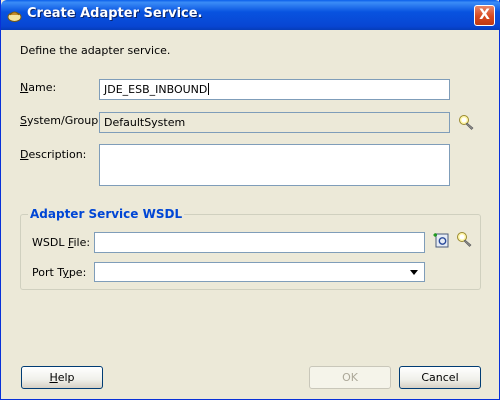  Describe the element at coordinates (145, 122) in the screenshot. I see `system-group-value: DefaultSystem` at that location.